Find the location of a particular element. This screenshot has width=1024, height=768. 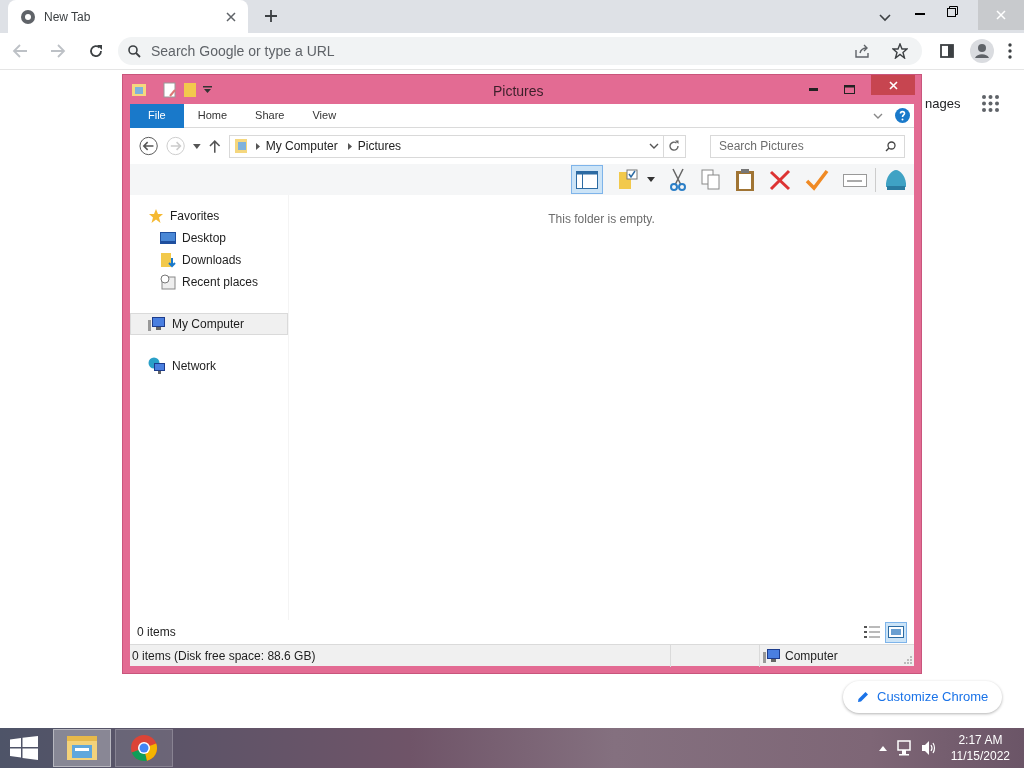

nav-item: Favorites is located at coordinates (209, 216).